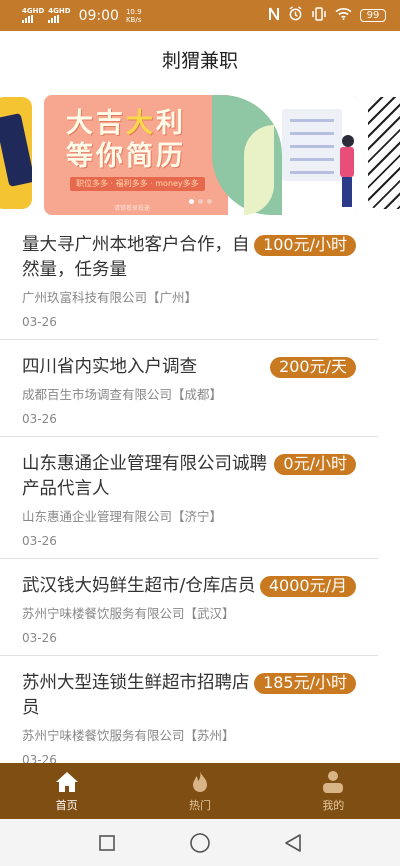 The height and width of the screenshot is (866, 400). I want to click on banner-footer-text: 请锁看录投递, so click(132, 208).